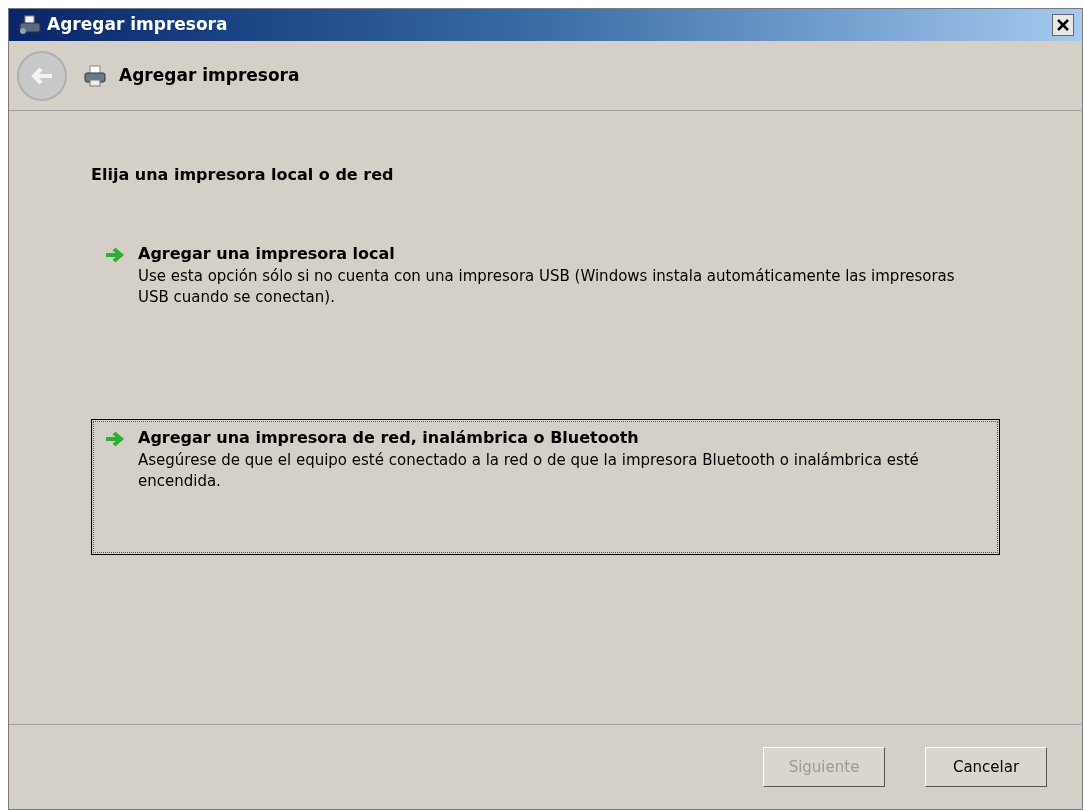 The width and height of the screenshot is (1083, 810). I want to click on option-link: Agregar una impresora local Use esta opción sólo si no cuenta con una impresora USB (Windows instala automáticamente las impresoras USB cuando se conectan)., so click(545, 303).